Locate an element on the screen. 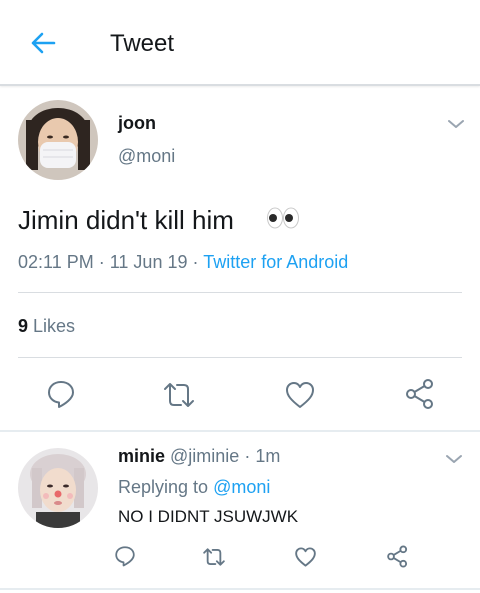 This screenshot has height=593, width=480. replying-to: Replying to @moni is located at coordinates (194, 487).